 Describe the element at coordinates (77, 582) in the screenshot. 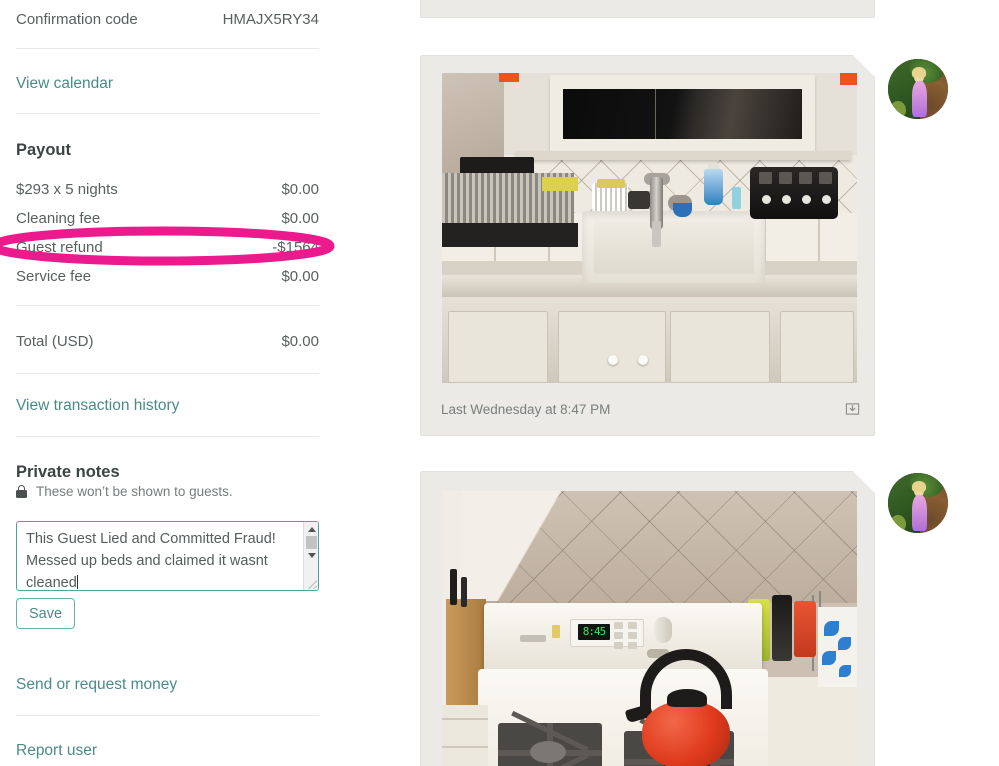

I see `text-cursor` at that location.